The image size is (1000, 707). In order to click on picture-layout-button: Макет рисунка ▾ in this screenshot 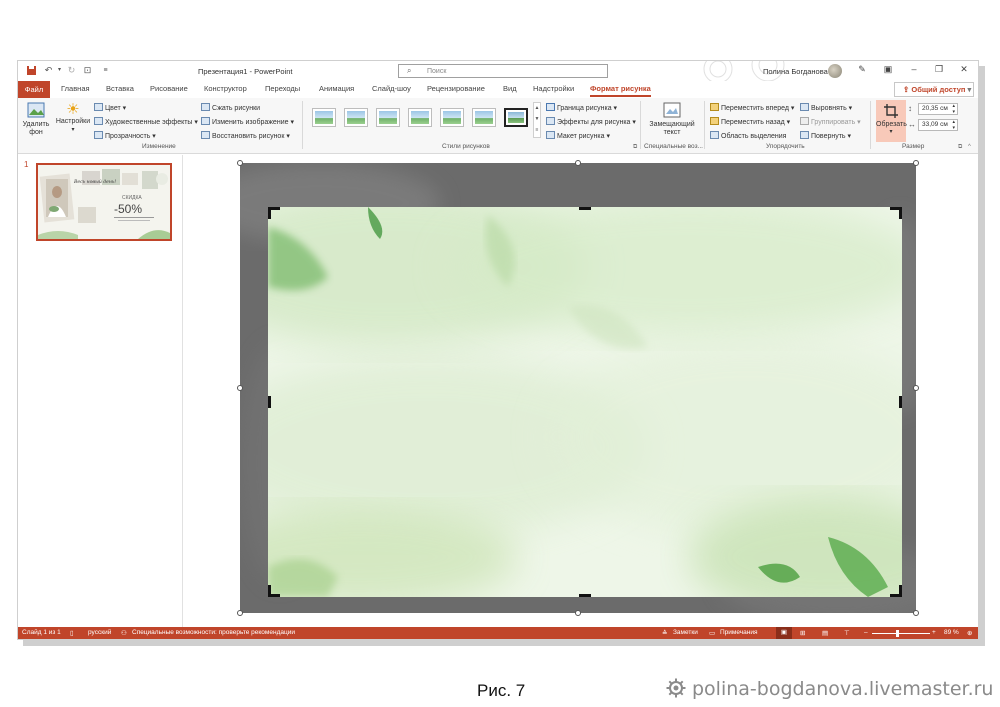, I will do `click(578, 135)`.